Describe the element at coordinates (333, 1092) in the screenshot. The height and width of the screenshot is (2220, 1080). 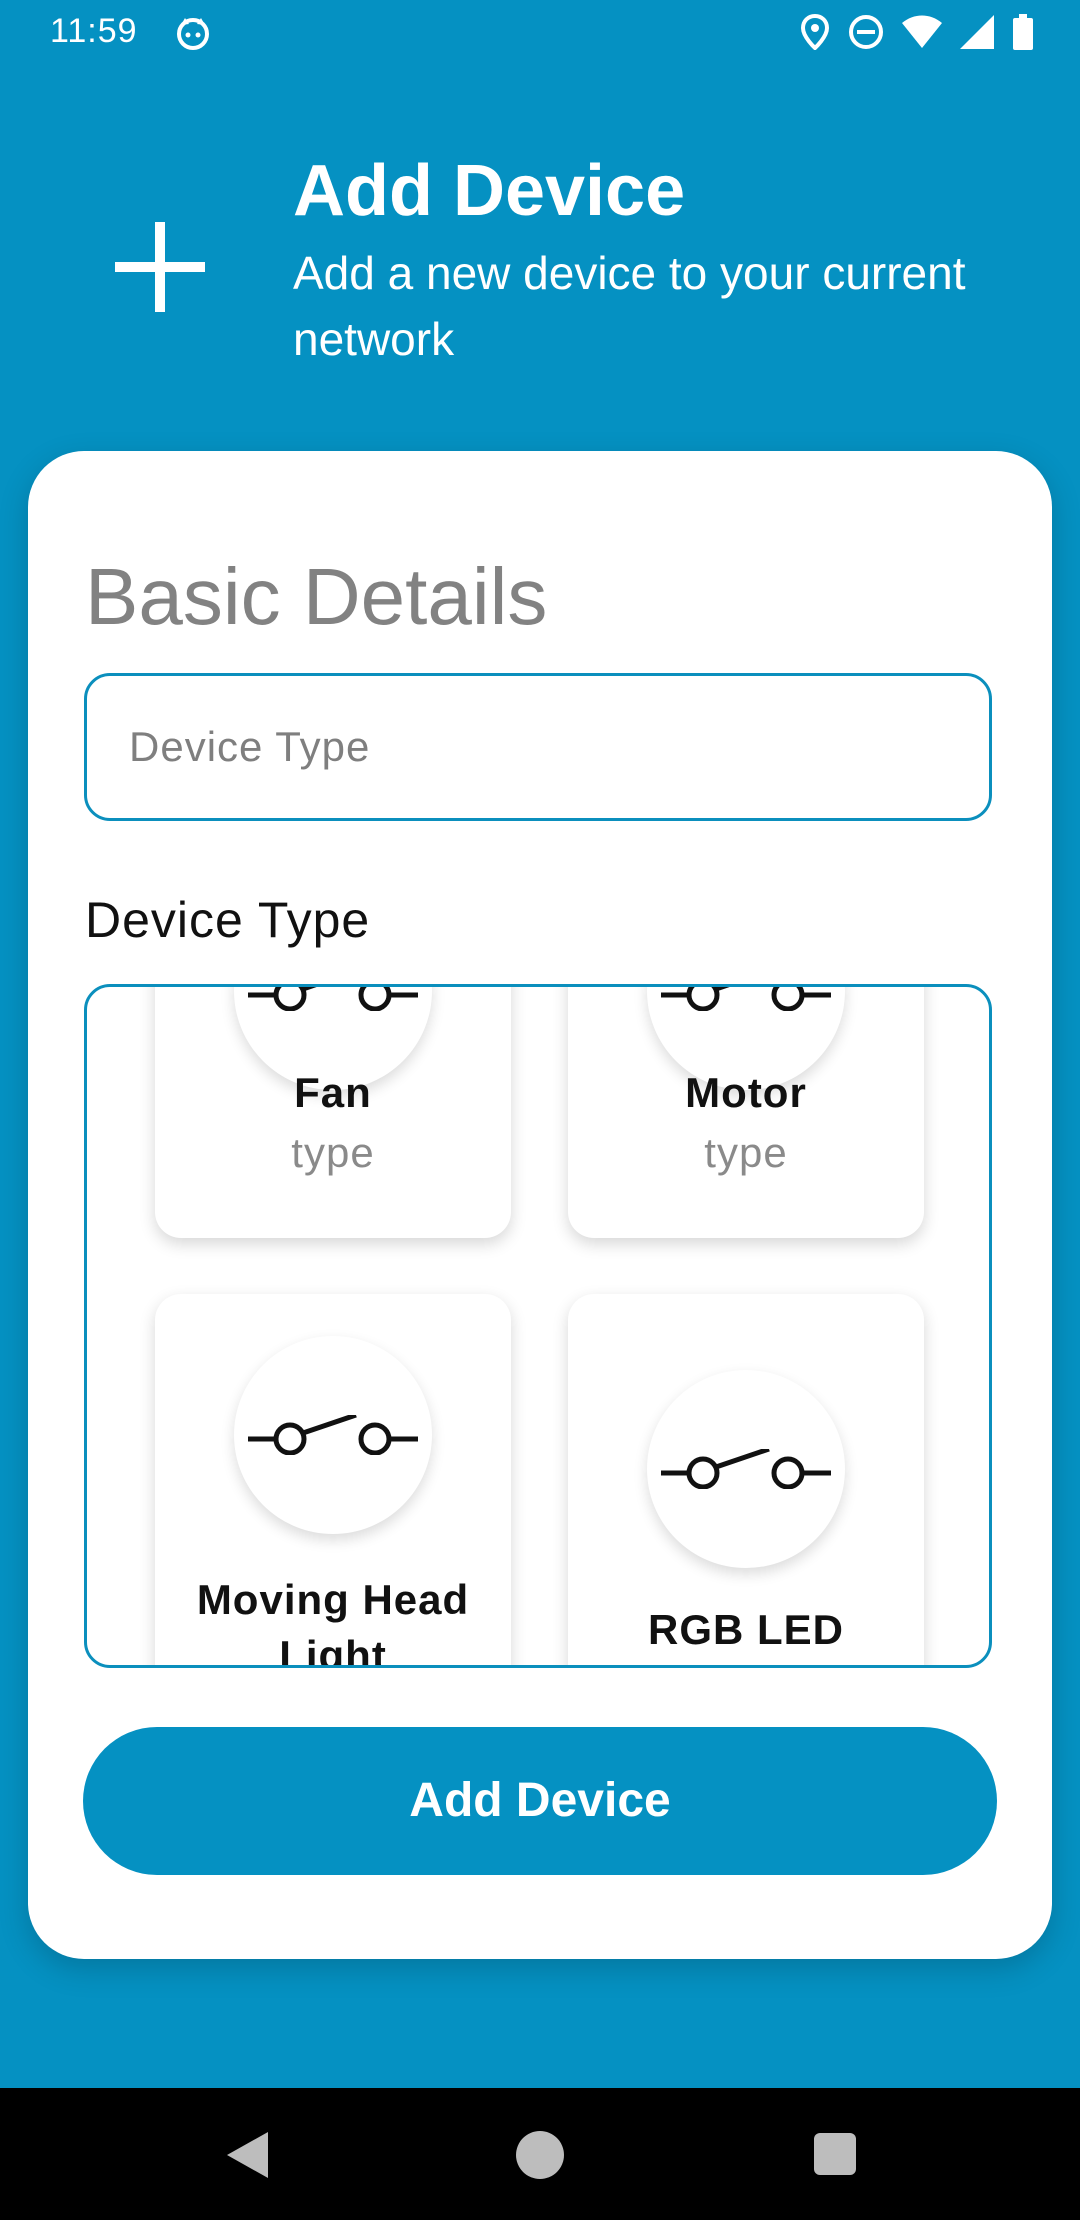
I see `device-tile-name: Fan` at that location.